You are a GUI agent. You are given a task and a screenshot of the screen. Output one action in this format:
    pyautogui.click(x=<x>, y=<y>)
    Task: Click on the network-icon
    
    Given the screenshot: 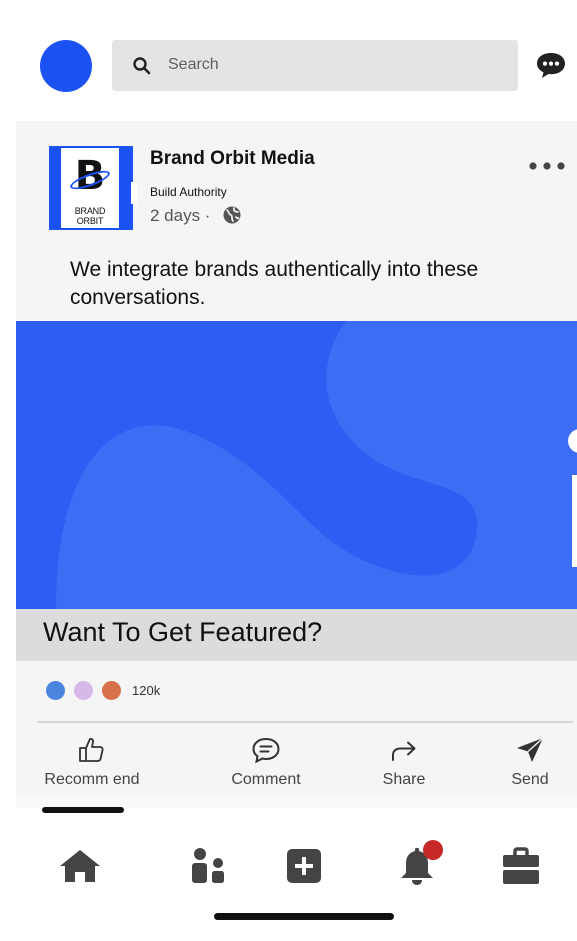 What is the action you would take?
    pyautogui.click(x=208, y=866)
    